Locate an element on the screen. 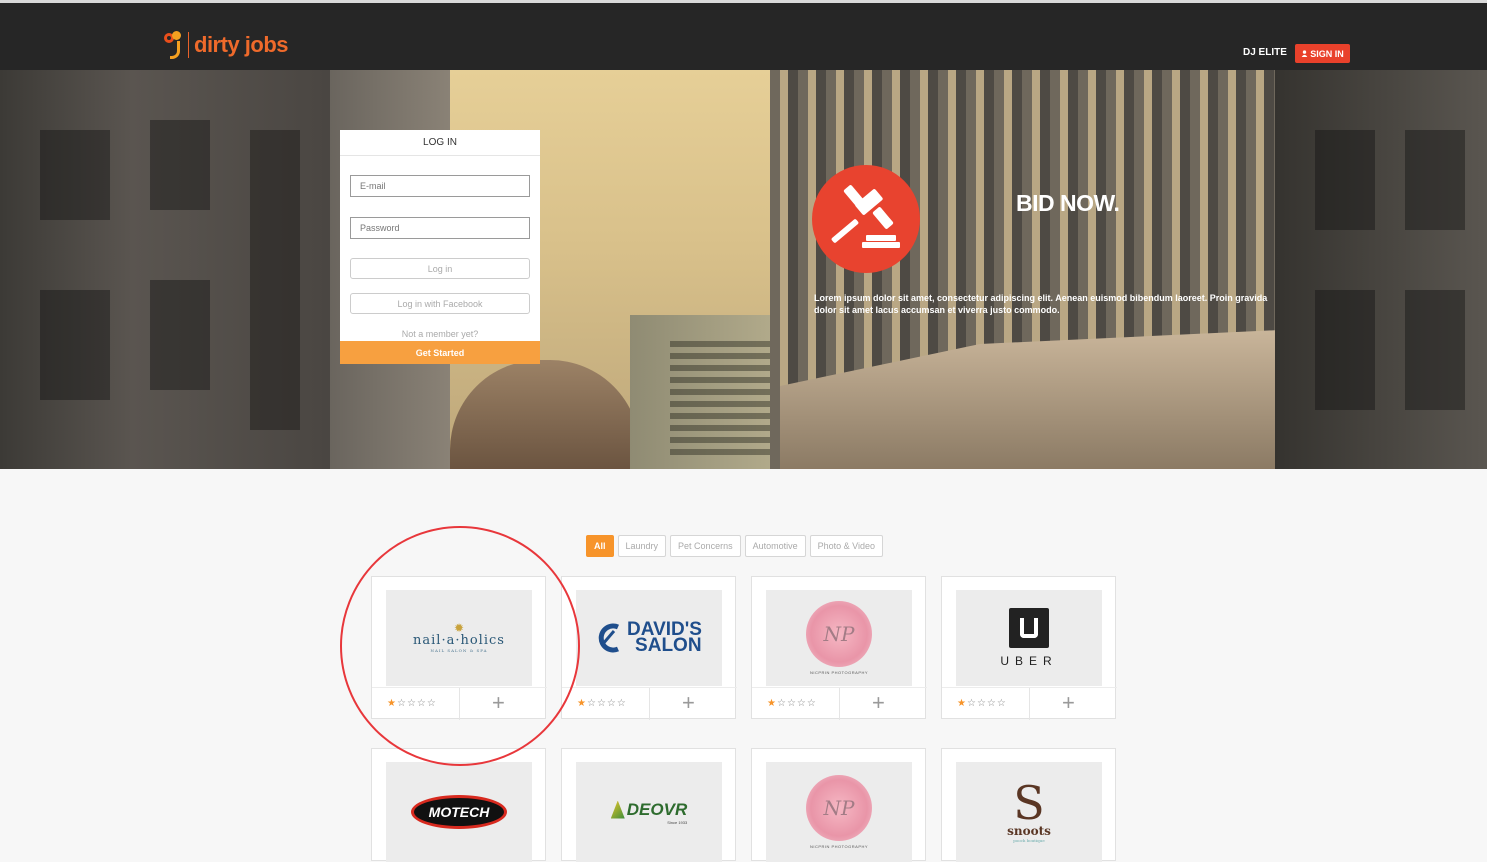 This screenshot has width=1487, height=862. logo-text: DEOVR is located at coordinates (657, 809).